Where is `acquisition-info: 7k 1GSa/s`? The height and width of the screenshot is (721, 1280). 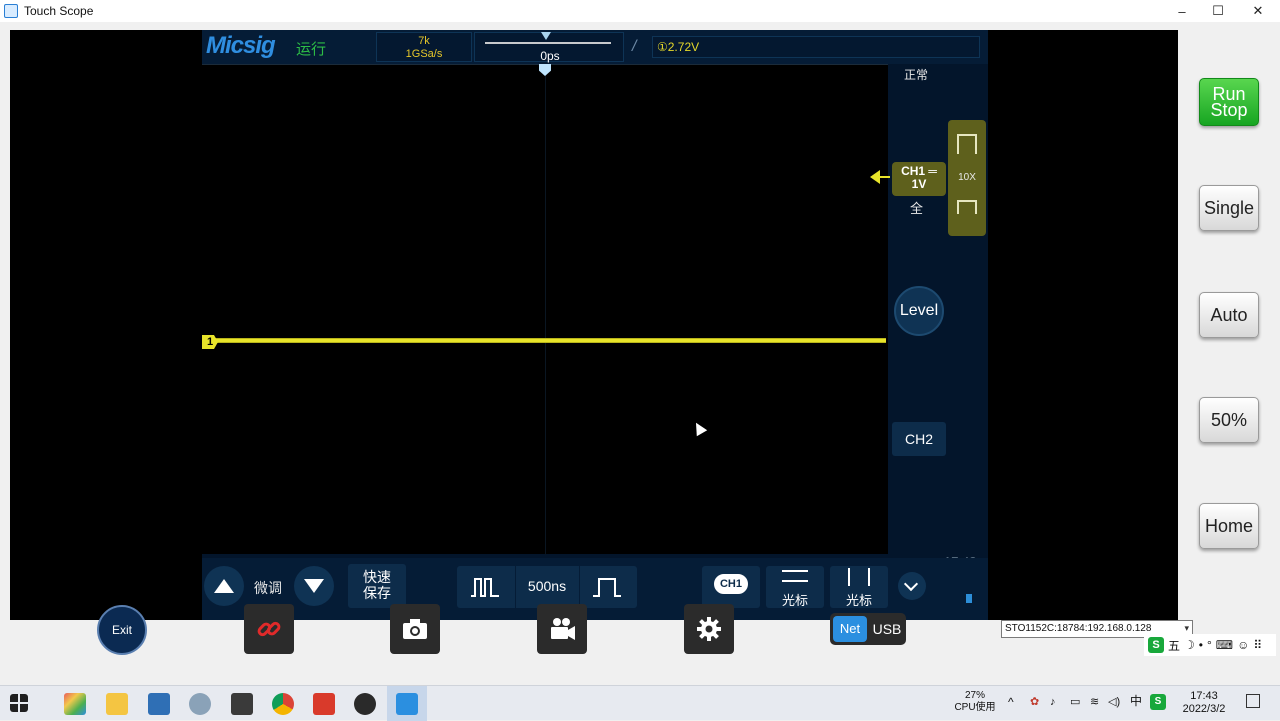 acquisition-info: 7k 1GSa/s is located at coordinates (424, 47).